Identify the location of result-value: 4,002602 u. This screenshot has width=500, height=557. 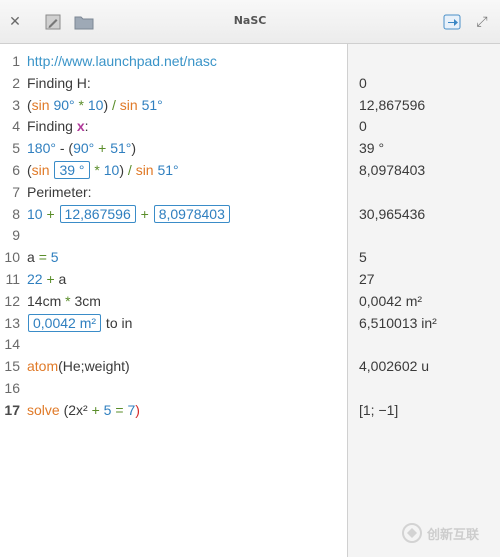
(394, 366).